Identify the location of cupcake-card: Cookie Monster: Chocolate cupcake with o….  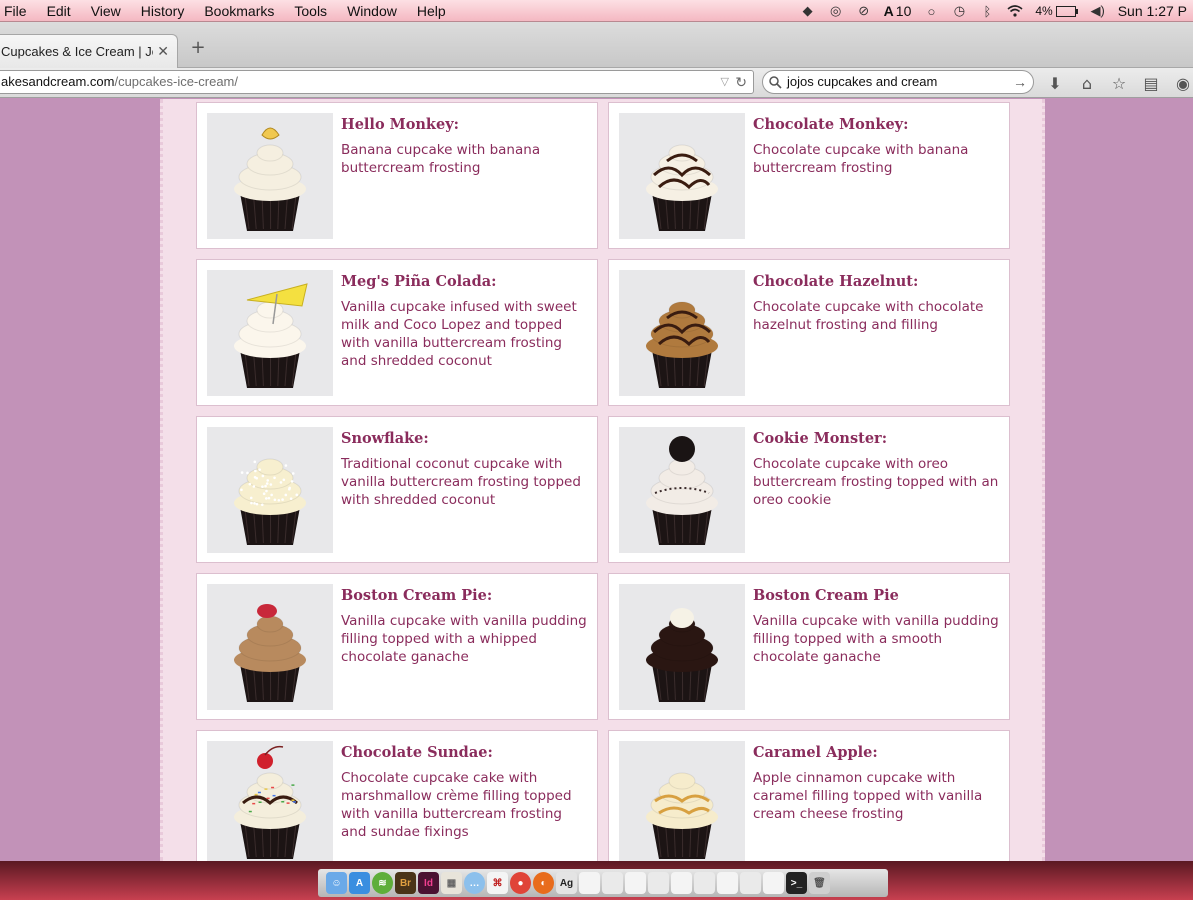
(809, 489).